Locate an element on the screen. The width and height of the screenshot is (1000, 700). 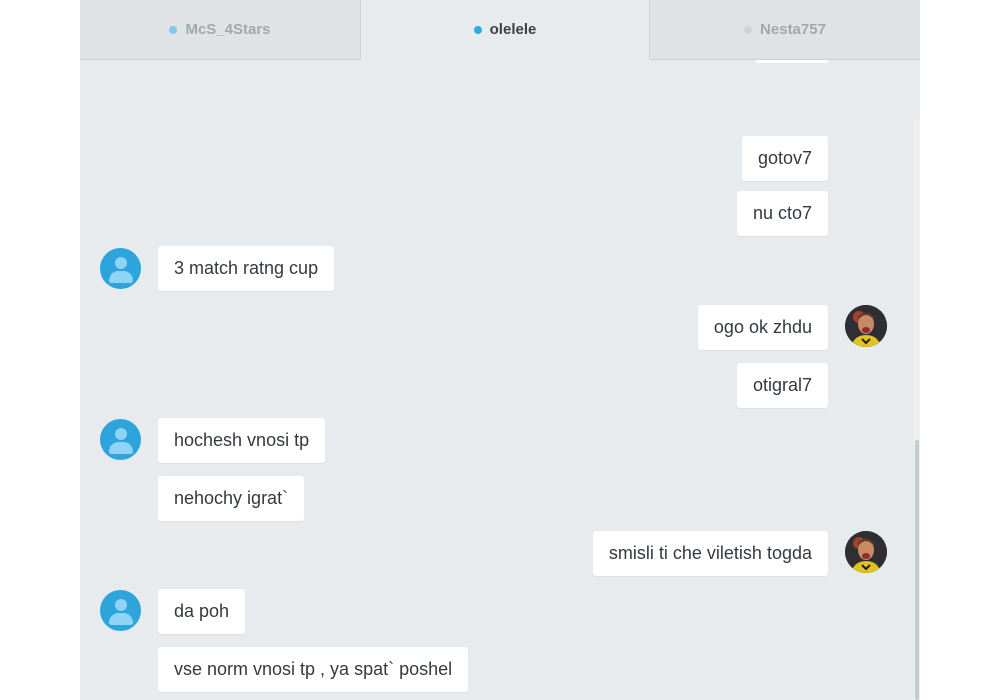
tab-label: Nesta757 is located at coordinates (793, 29).